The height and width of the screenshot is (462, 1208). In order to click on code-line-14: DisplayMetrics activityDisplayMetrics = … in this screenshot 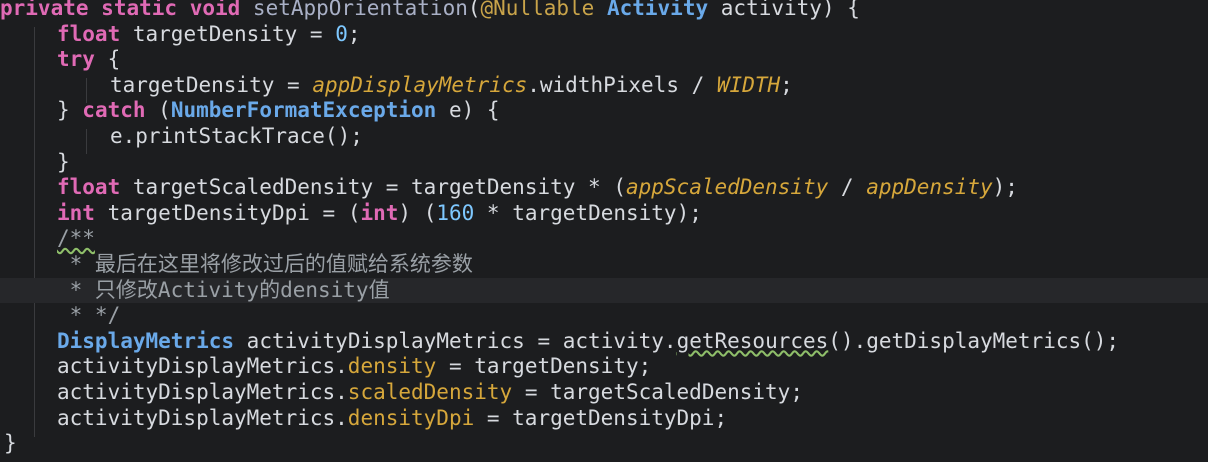, I will do `click(604, 342)`.